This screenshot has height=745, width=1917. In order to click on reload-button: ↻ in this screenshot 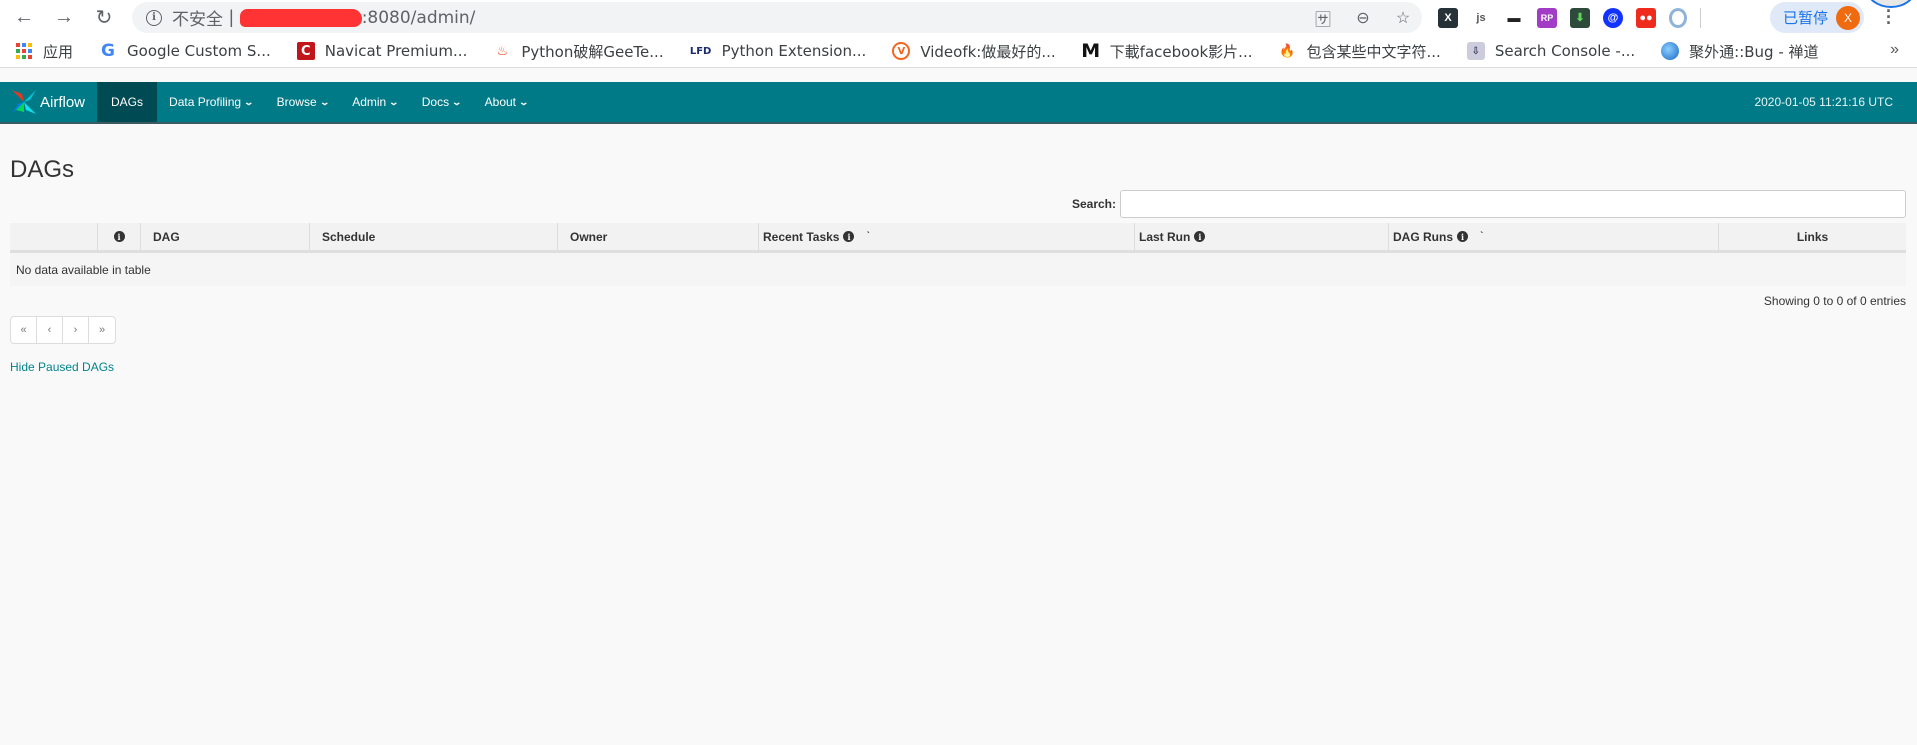, I will do `click(104, 17)`.